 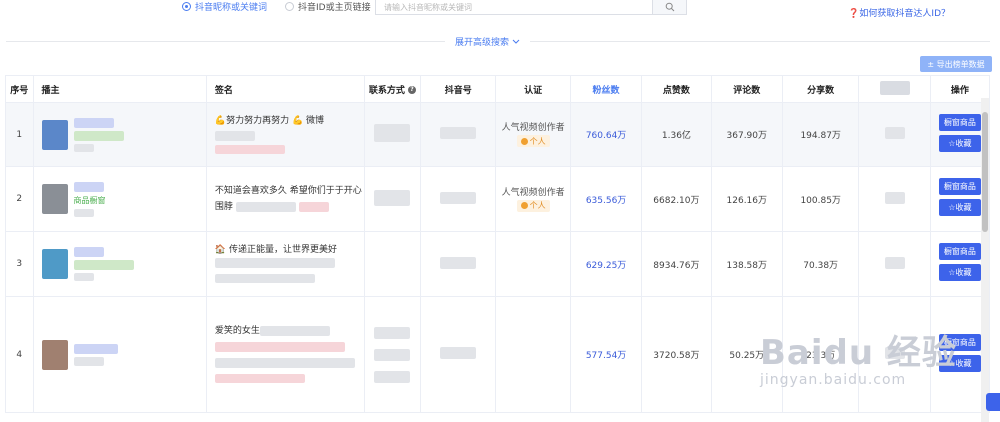 I want to click on header-shares: 分享数, so click(x=820, y=89).